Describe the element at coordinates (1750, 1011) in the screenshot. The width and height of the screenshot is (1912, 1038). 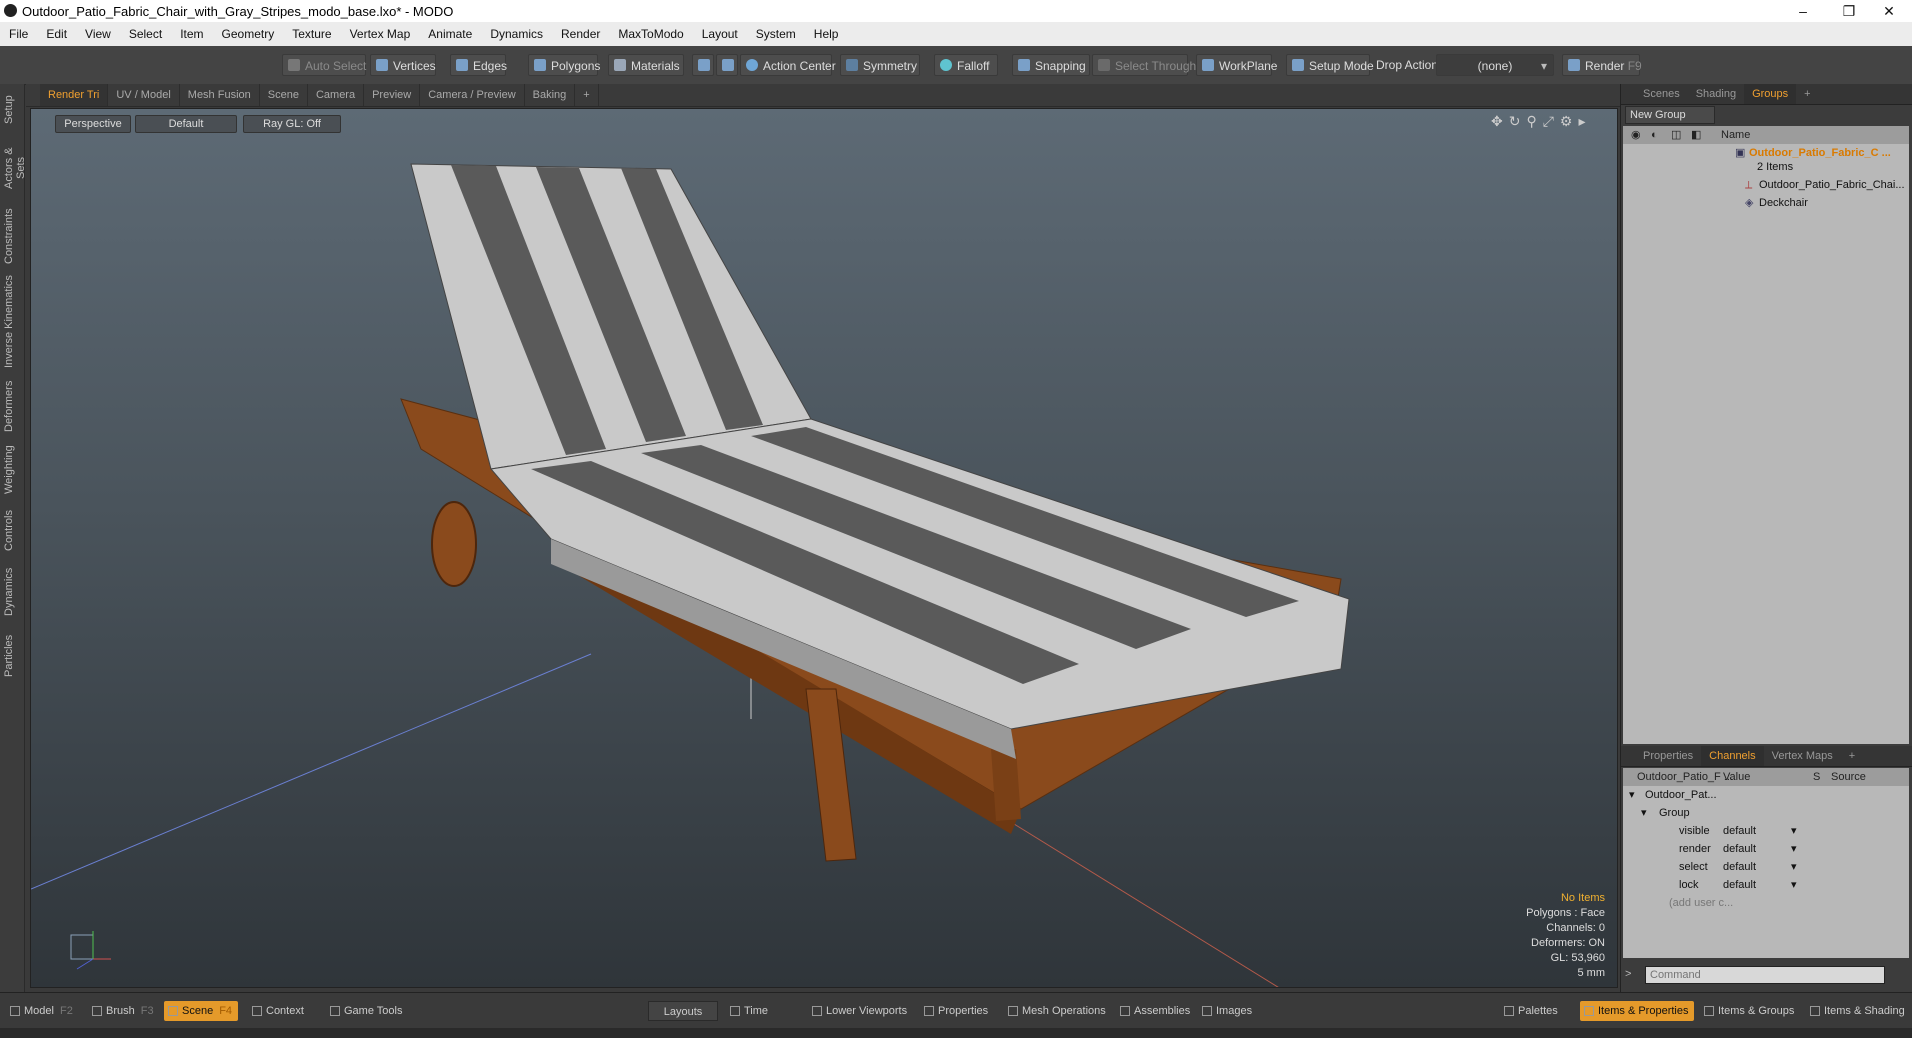
I see `items-groups-button: Items & Groups` at that location.